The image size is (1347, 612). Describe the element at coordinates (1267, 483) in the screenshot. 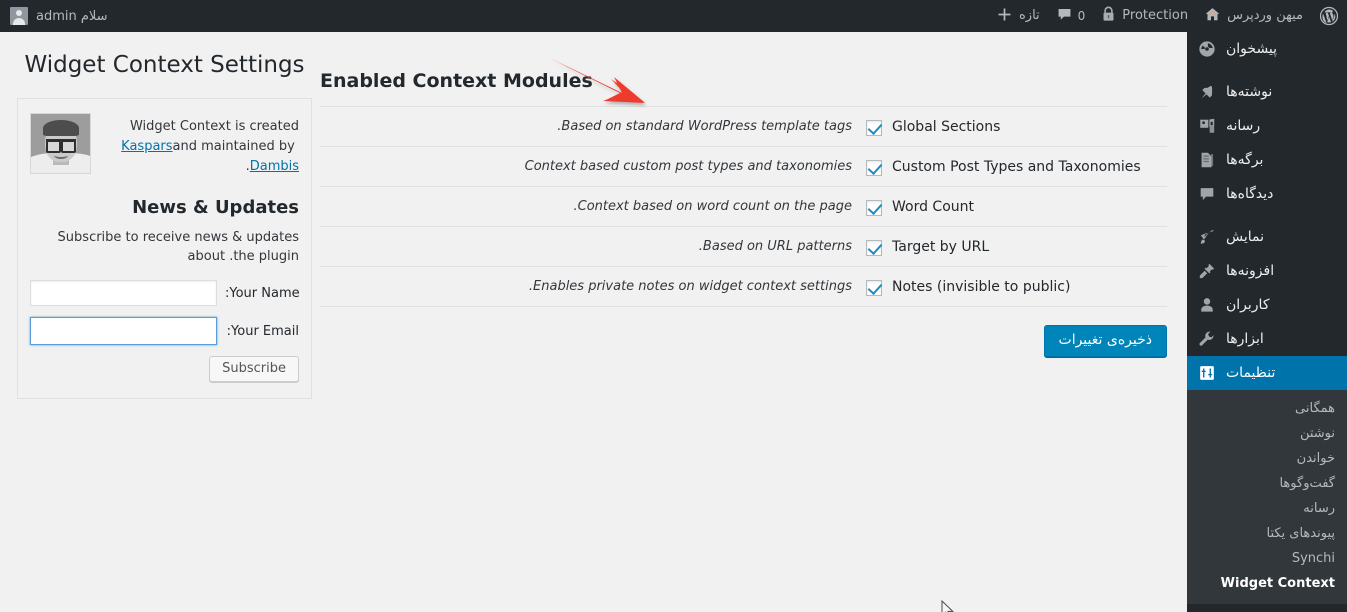

I see `submenu-item-4: گفت‌وگوها` at that location.